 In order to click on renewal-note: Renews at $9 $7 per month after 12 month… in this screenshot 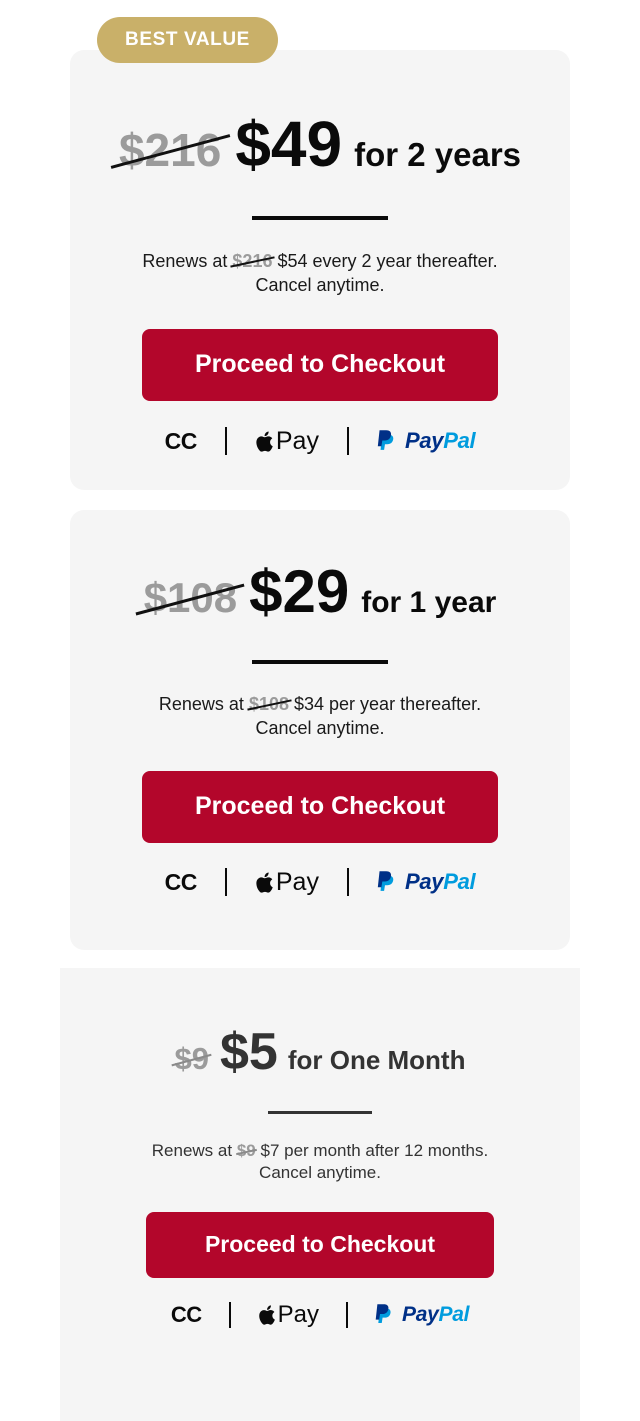, I will do `click(320, 1162)`.